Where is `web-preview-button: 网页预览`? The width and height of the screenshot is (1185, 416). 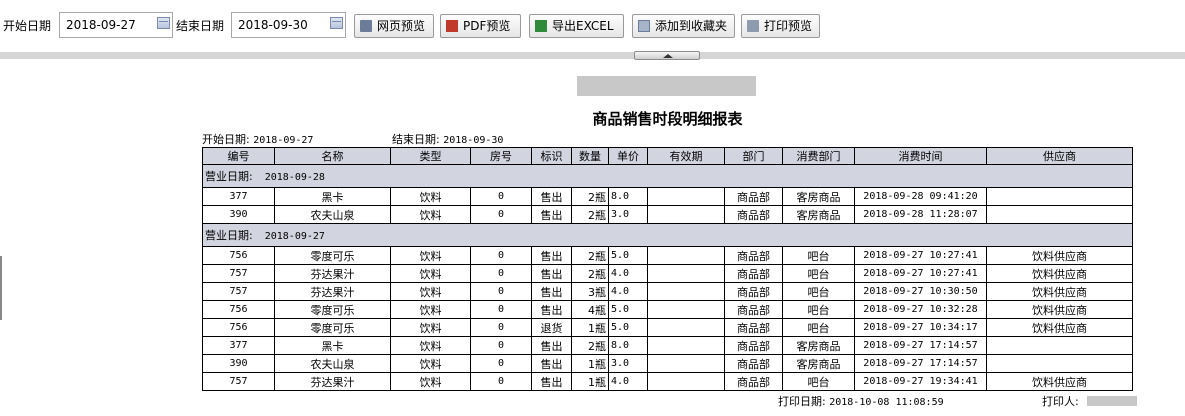 web-preview-button: 网页预览 is located at coordinates (394, 26).